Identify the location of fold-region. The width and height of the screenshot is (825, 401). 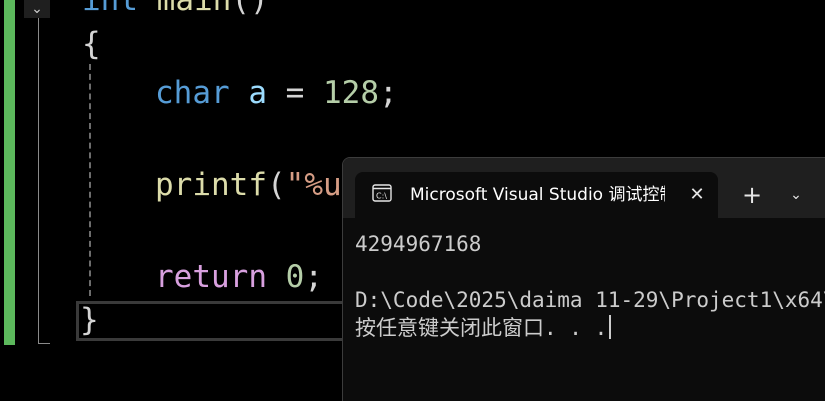
(43, 182).